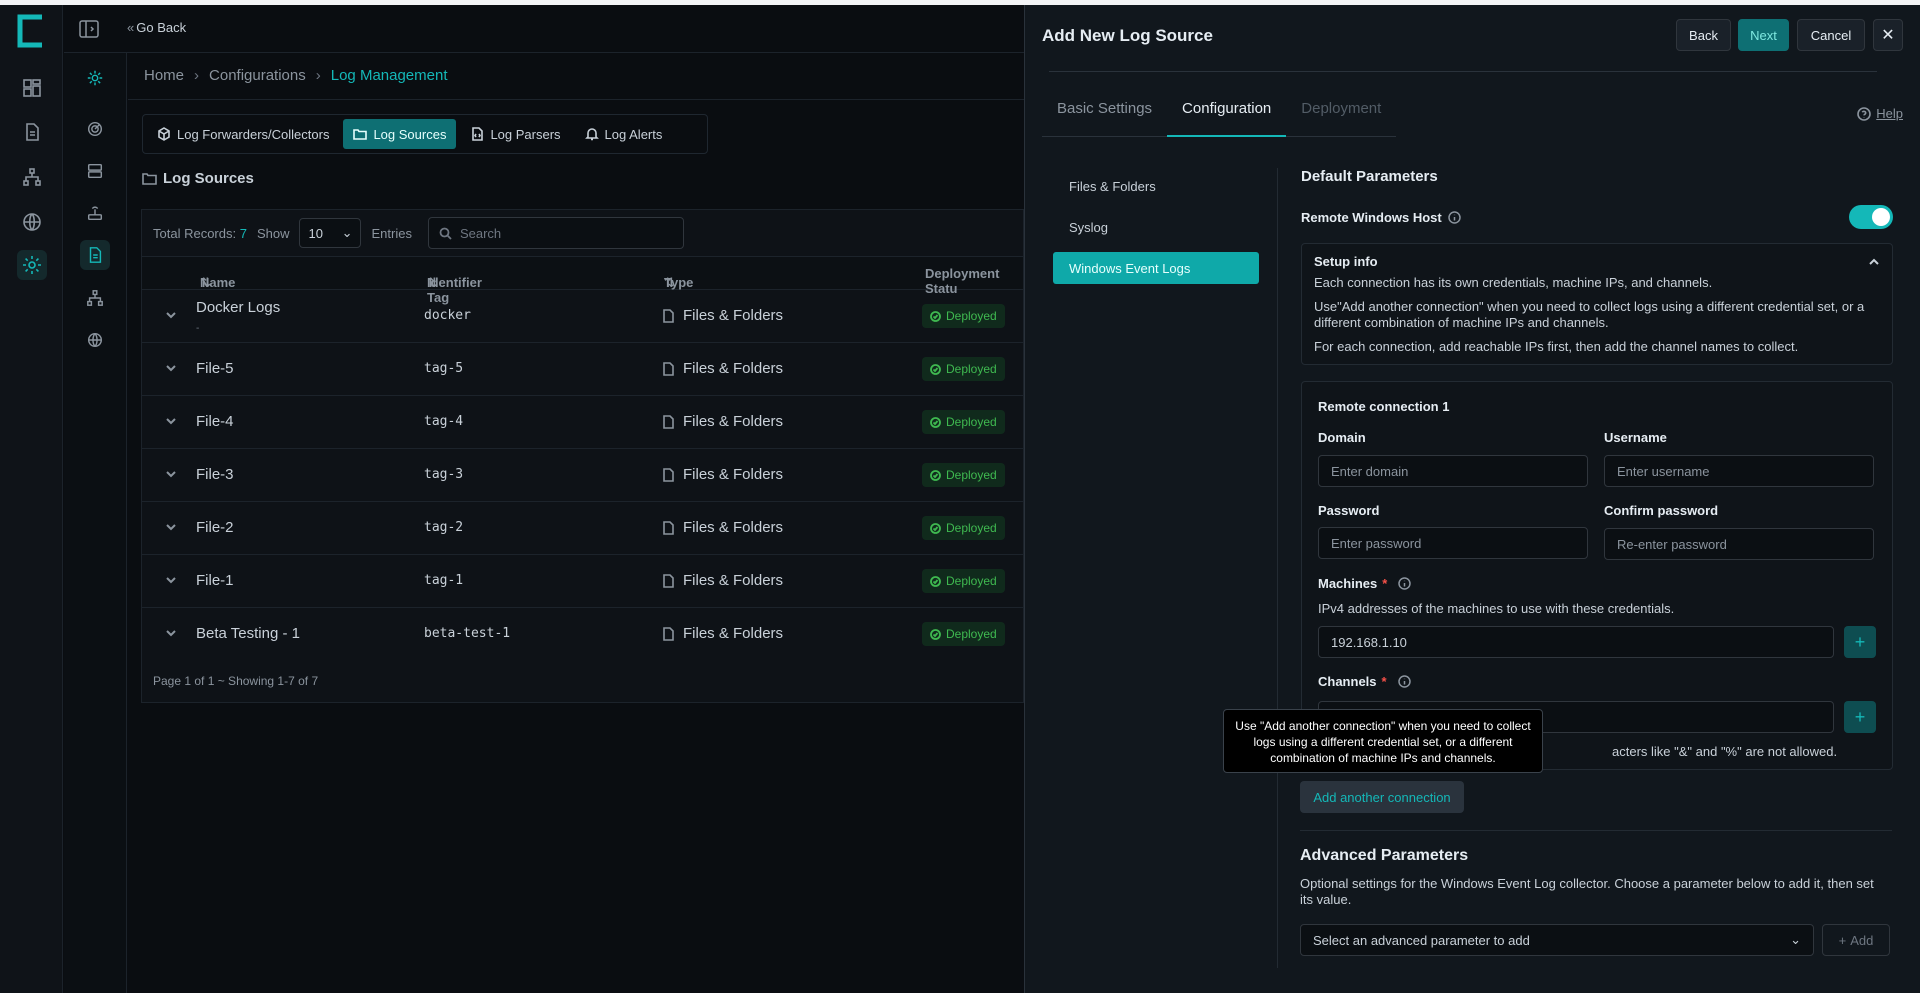 This screenshot has height=993, width=1920. What do you see at coordinates (1384, 681) in the screenshot?
I see `required-asterisk: *` at bounding box center [1384, 681].